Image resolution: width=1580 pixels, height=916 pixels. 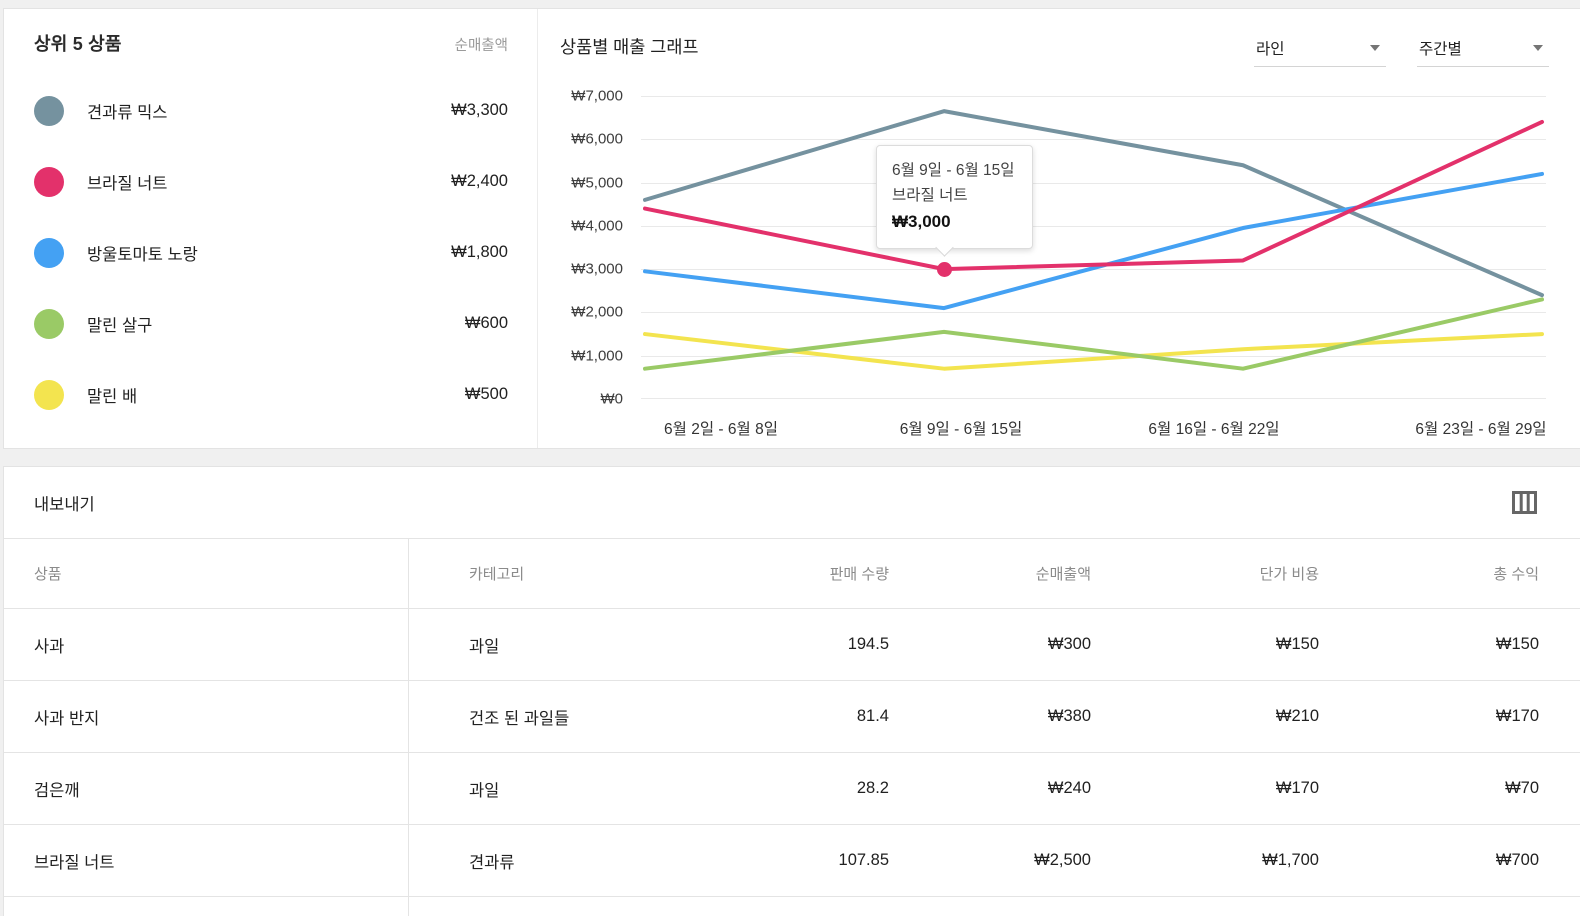 I want to click on period-selected-value: 주간별, so click(x=1440, y=49).